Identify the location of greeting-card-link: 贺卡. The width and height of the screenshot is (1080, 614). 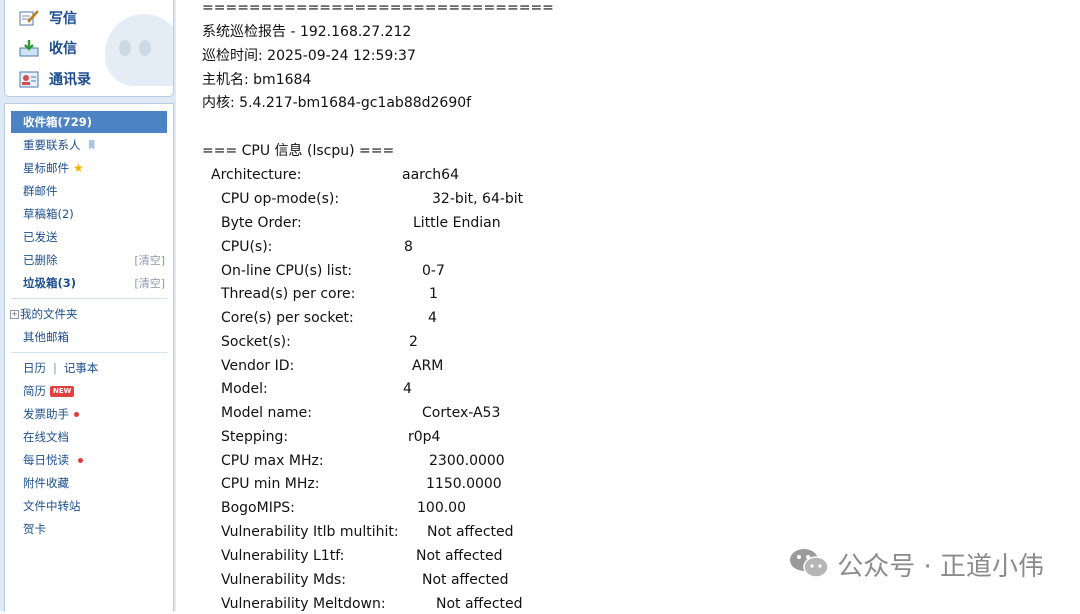
(89, 529).